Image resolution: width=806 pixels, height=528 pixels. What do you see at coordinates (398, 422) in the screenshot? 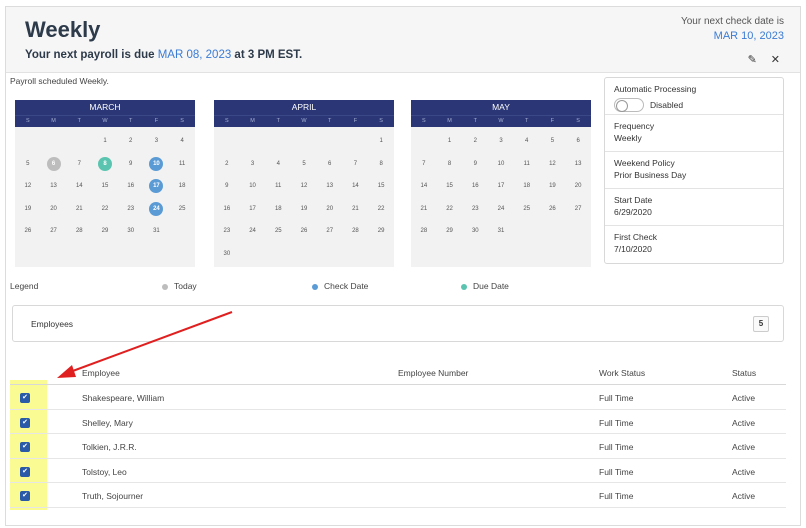
I see `table-row: ✔ Shelley, Mary Full Time Active` at bounding box center [398, 422].